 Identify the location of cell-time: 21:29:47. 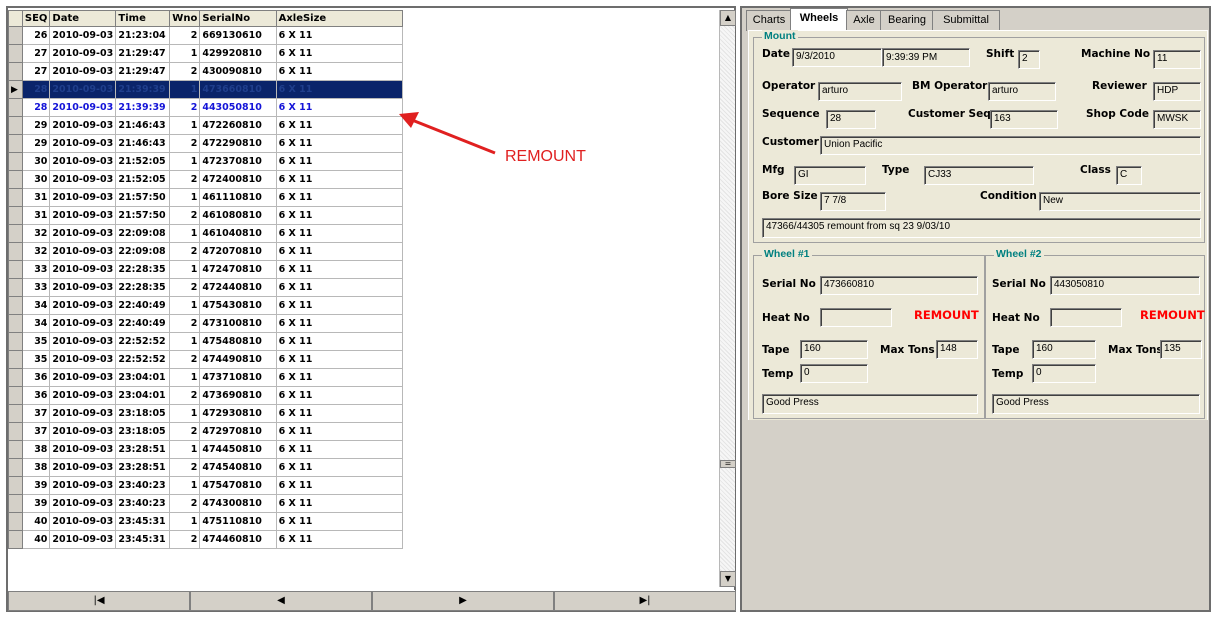
(143, 53).